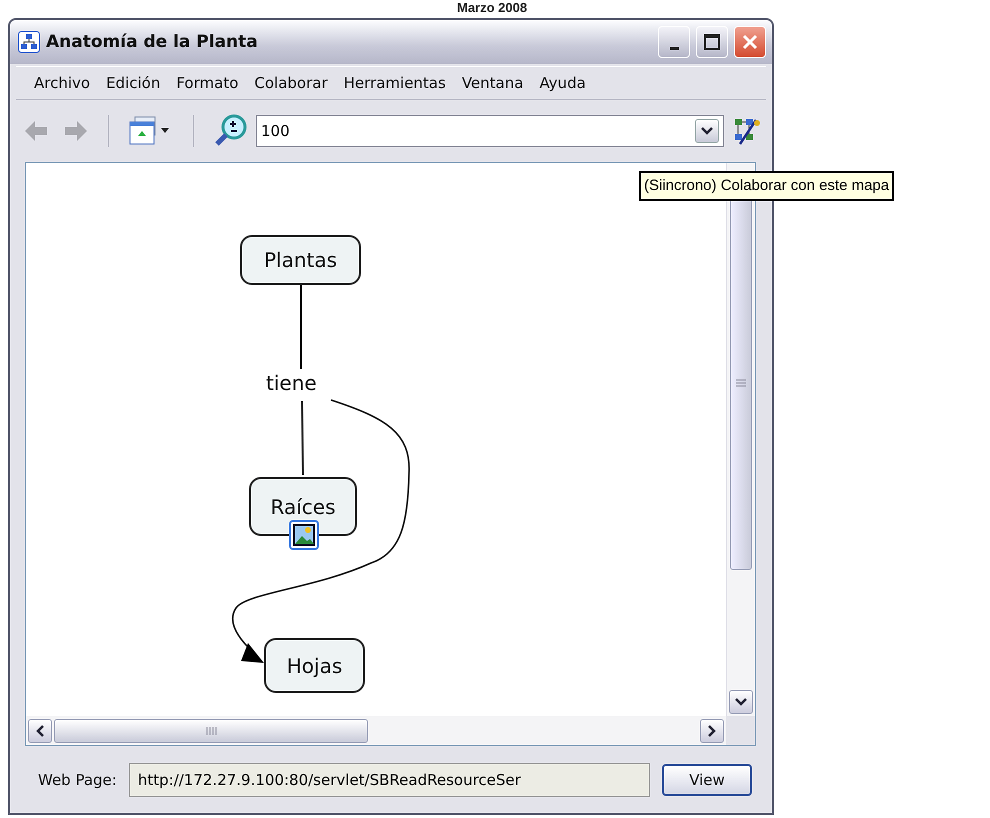 The height and width of the screenshot is (818, 990). Describe the element at coordinates (62, 83) in the screenshot. I see `menu-item: Archivo` at that location.